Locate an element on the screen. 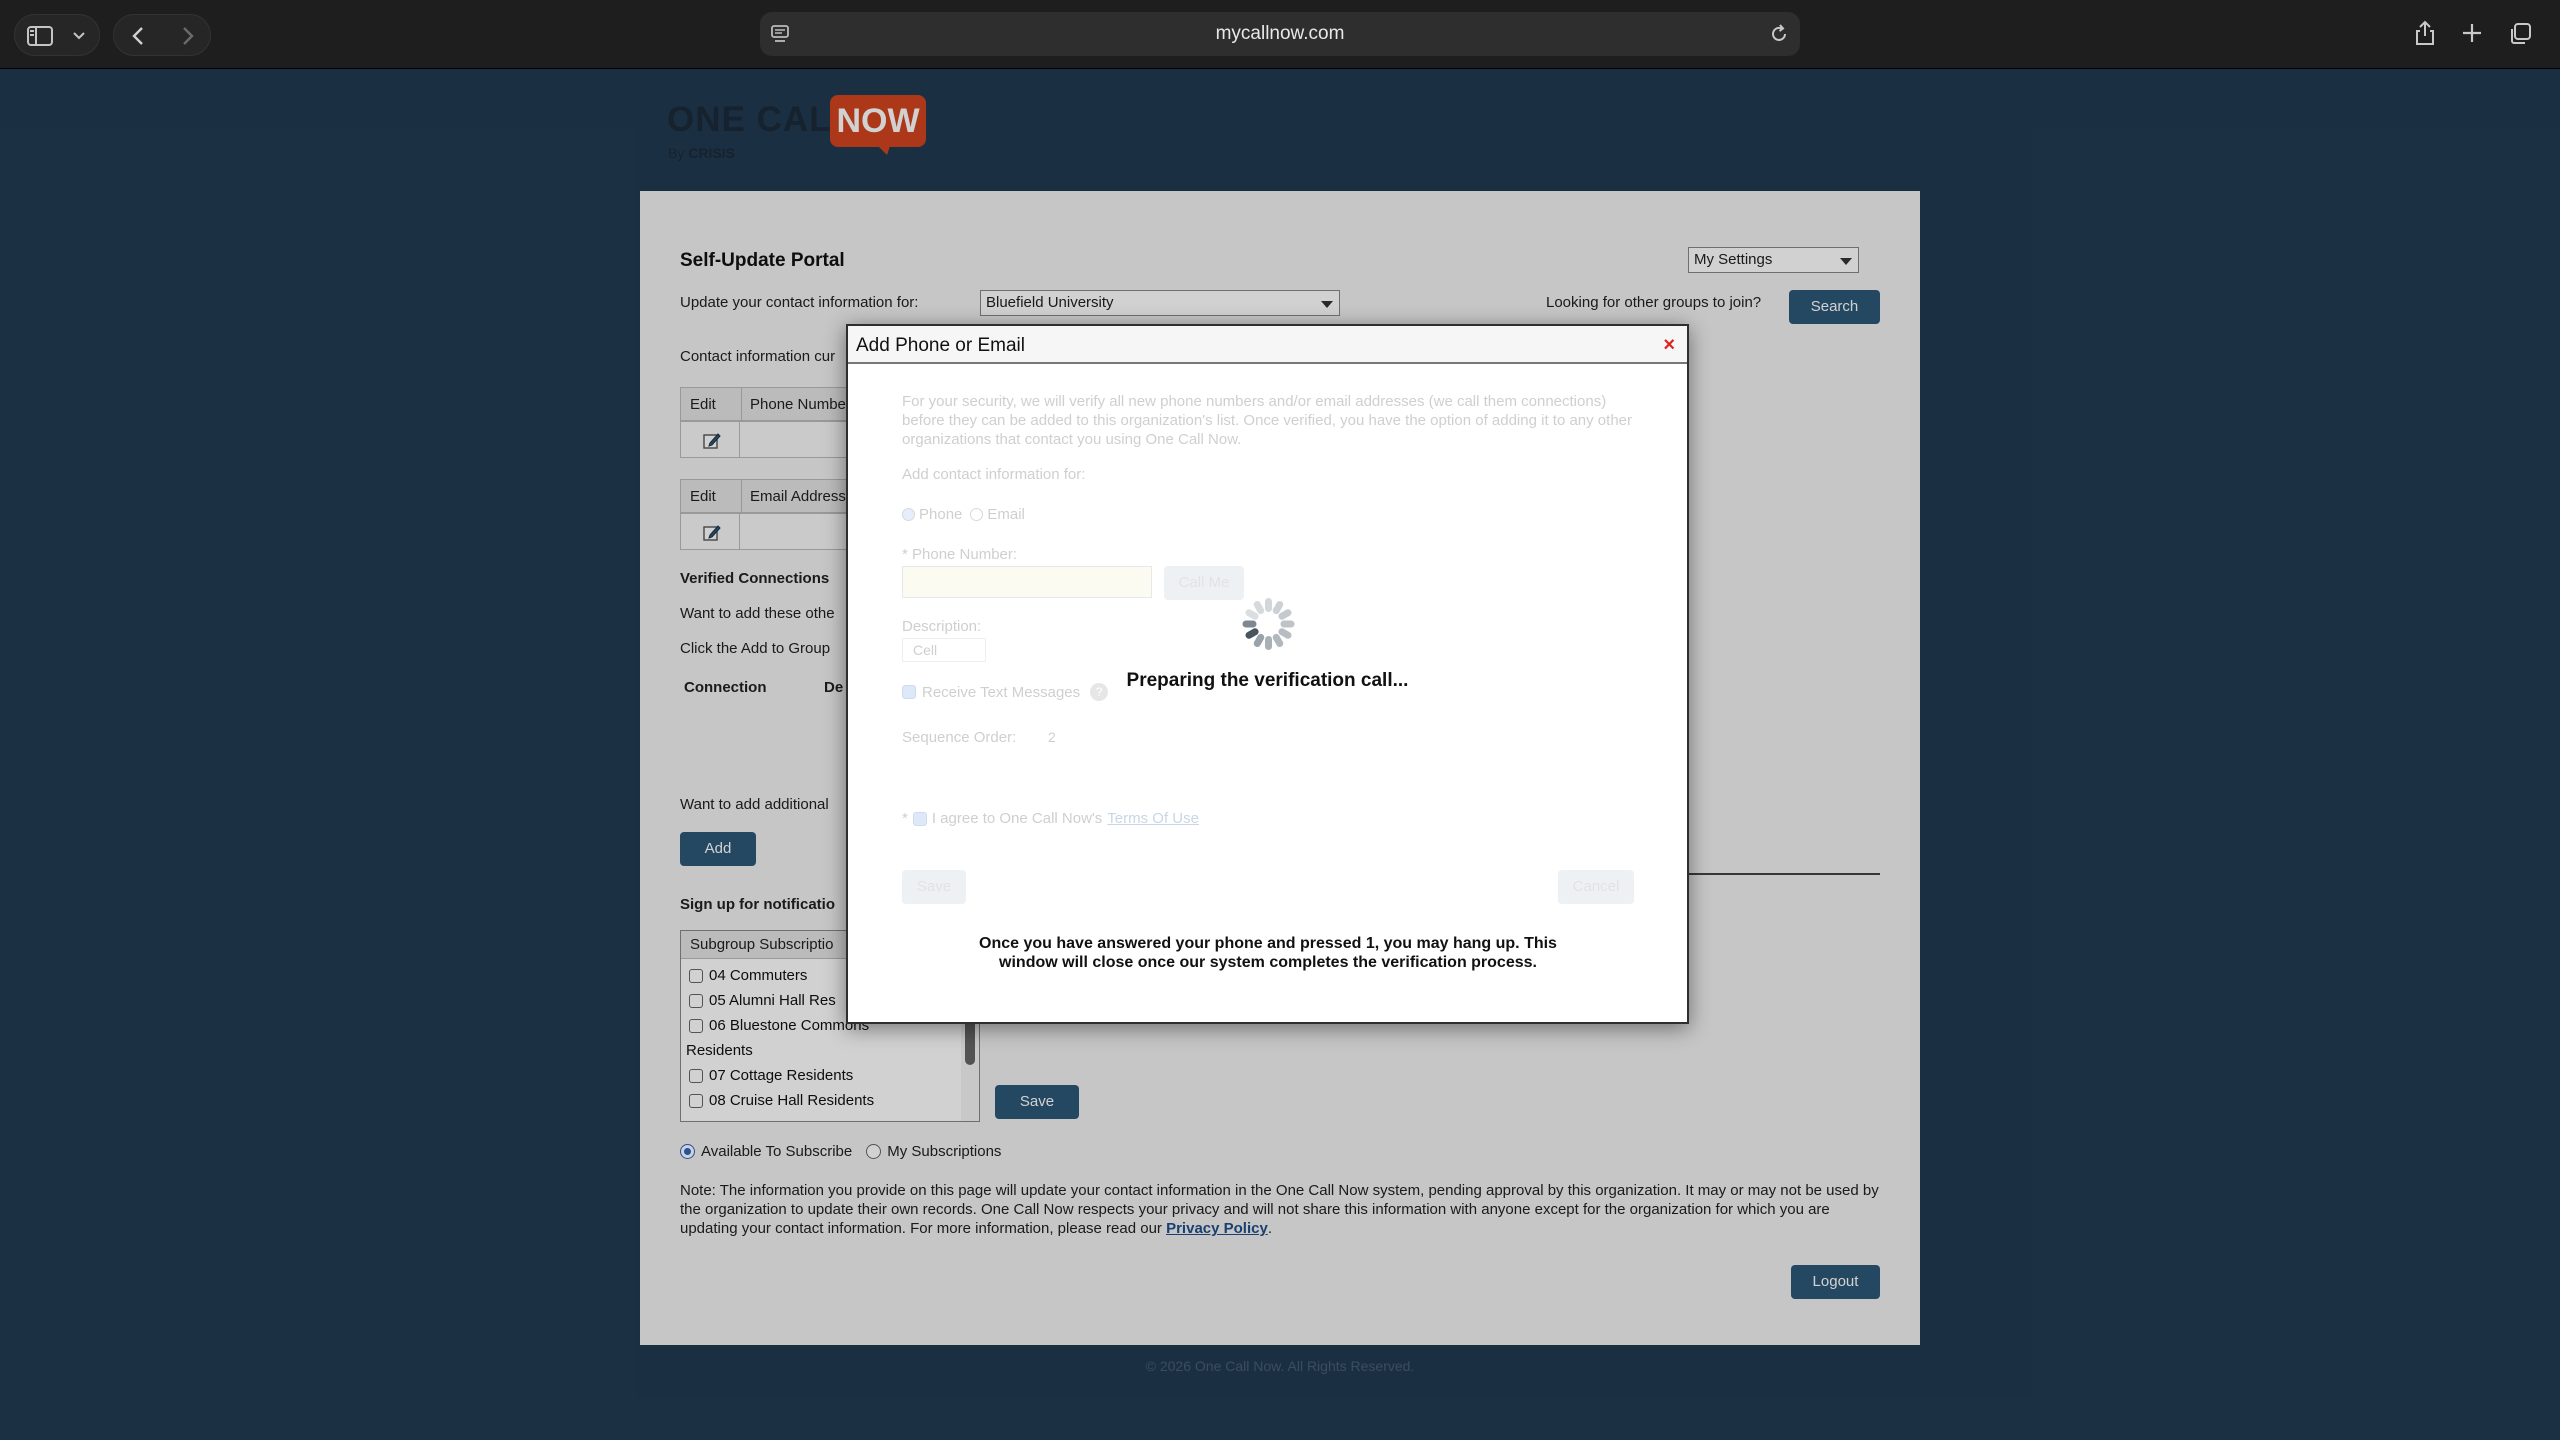  modal-title: Add Phone or Email is located at coordinates (940, 345).